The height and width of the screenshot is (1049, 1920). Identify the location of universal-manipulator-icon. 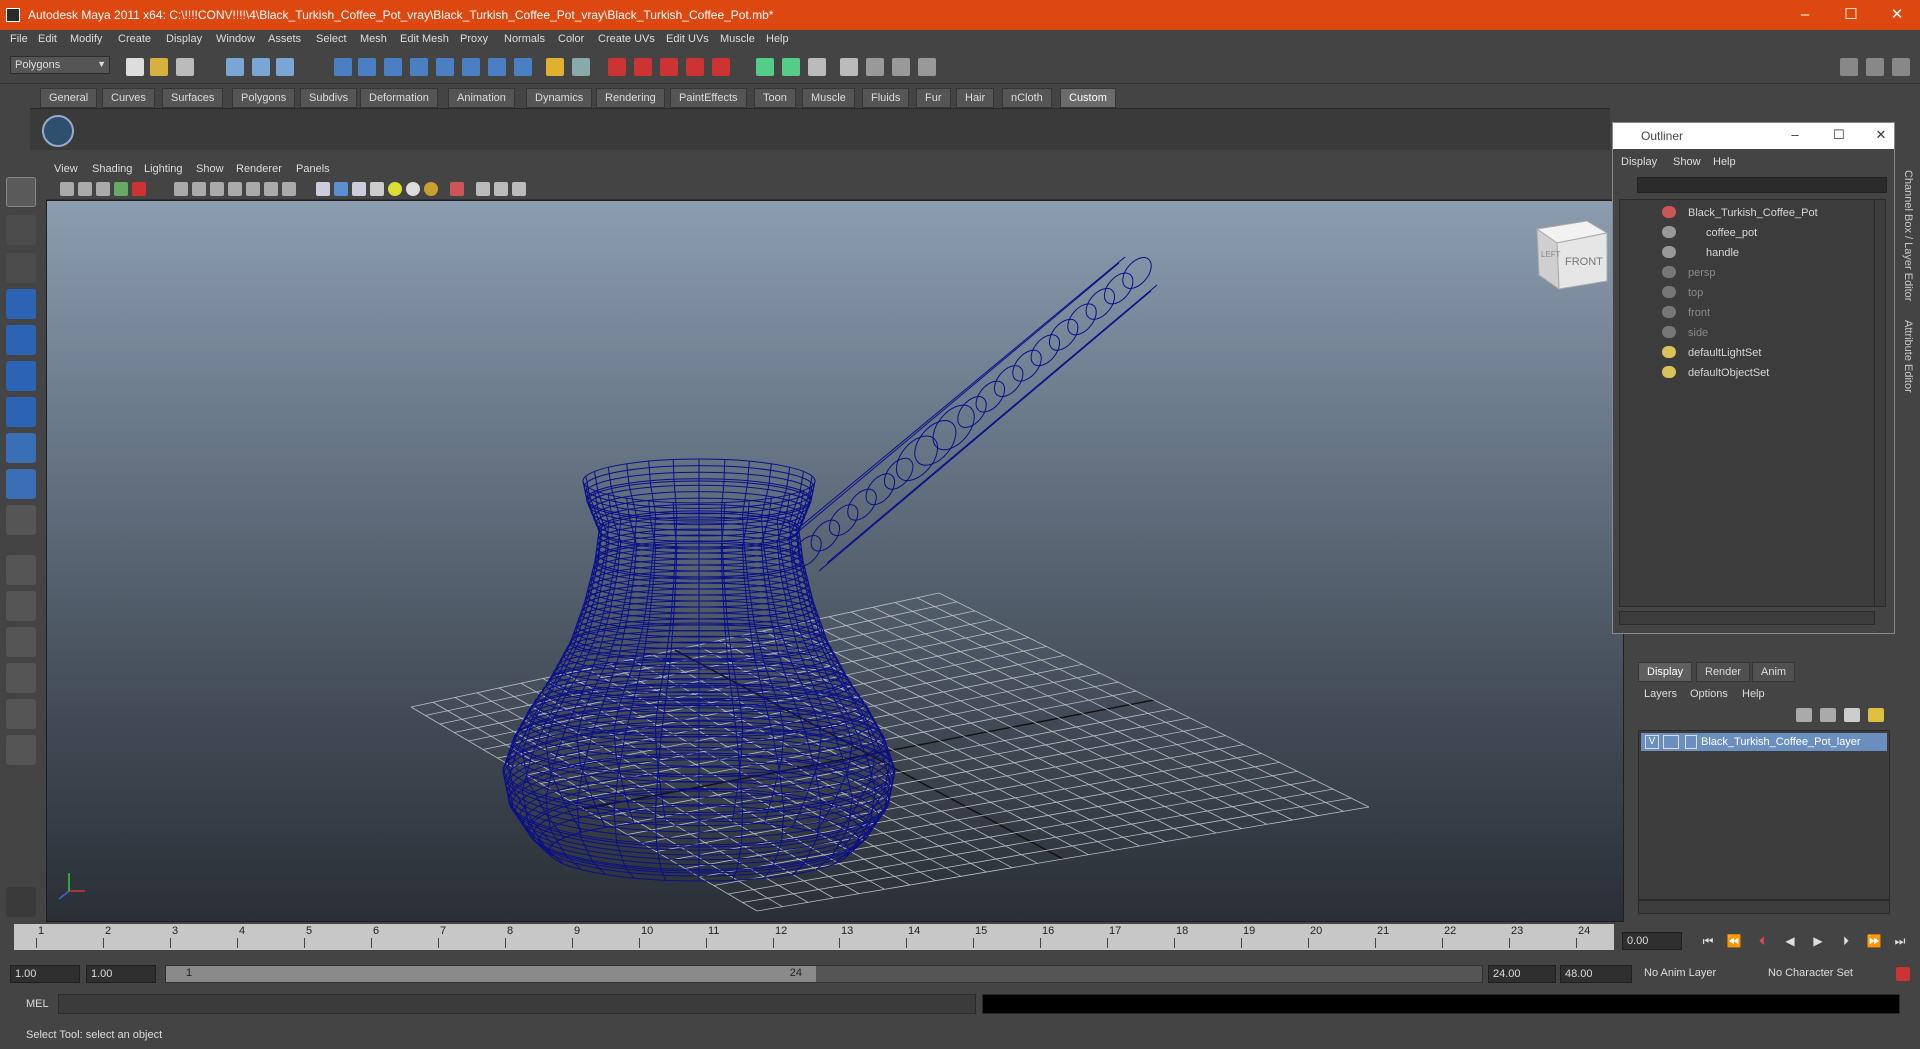
(21, 412).